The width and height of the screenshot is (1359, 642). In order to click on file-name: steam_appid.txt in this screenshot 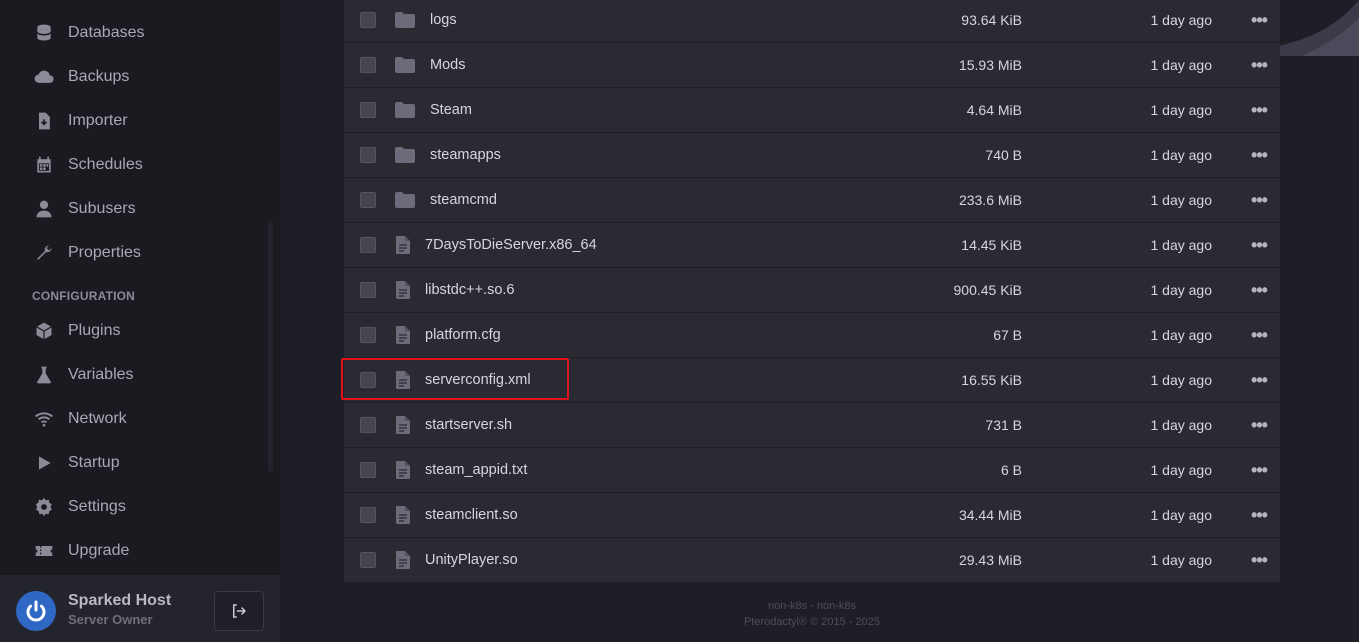, I will do `click(476, 470)`.